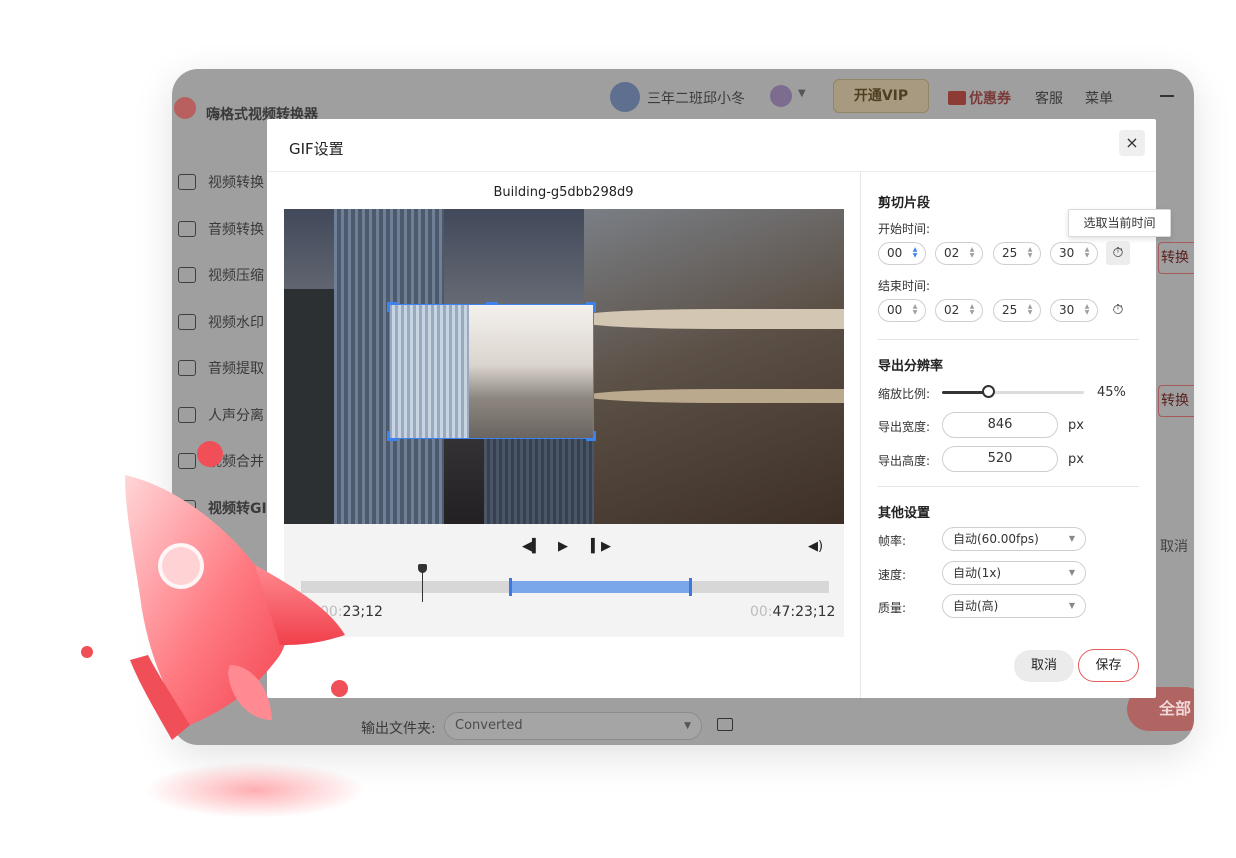  What do you see at coordinates (1132, 143) in the screenshot?
I see `close-button: ×` at bounding box center [1132, 143].